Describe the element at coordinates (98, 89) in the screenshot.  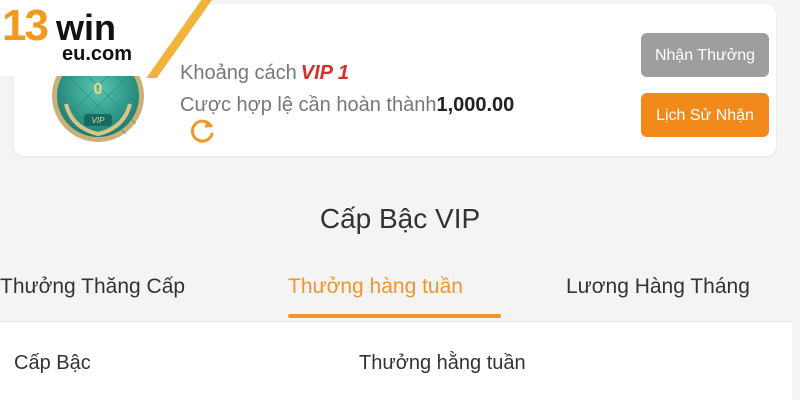
I see `vip-level-number: 0` at that location.